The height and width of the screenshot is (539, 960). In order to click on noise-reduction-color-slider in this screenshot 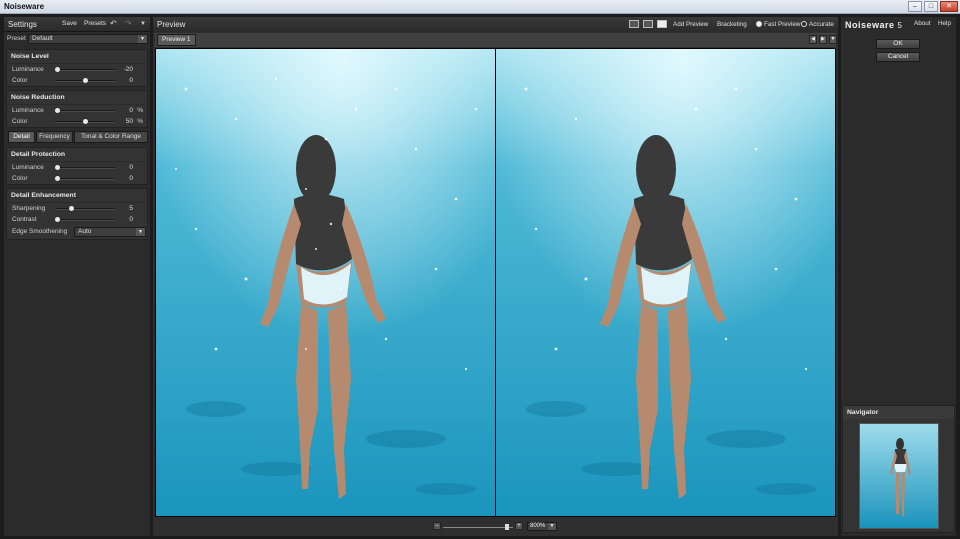, I will do `click(85, 121)`.